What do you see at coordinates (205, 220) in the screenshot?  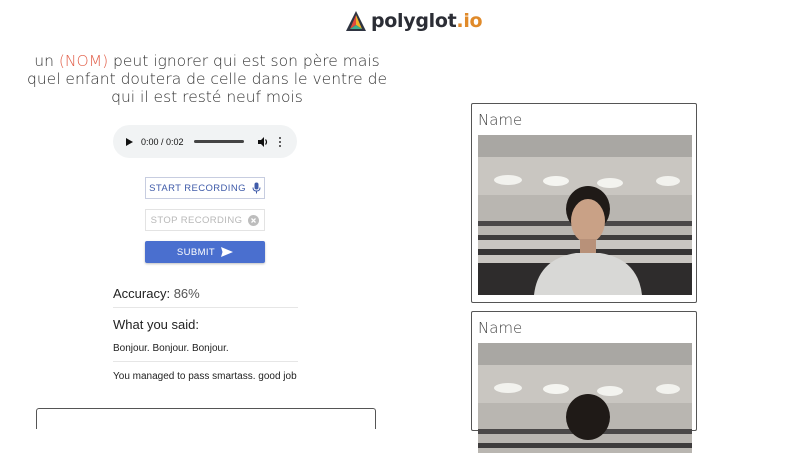 I see `stop-recording-button: STOP RECORDING` at bounding box center [205, 220].